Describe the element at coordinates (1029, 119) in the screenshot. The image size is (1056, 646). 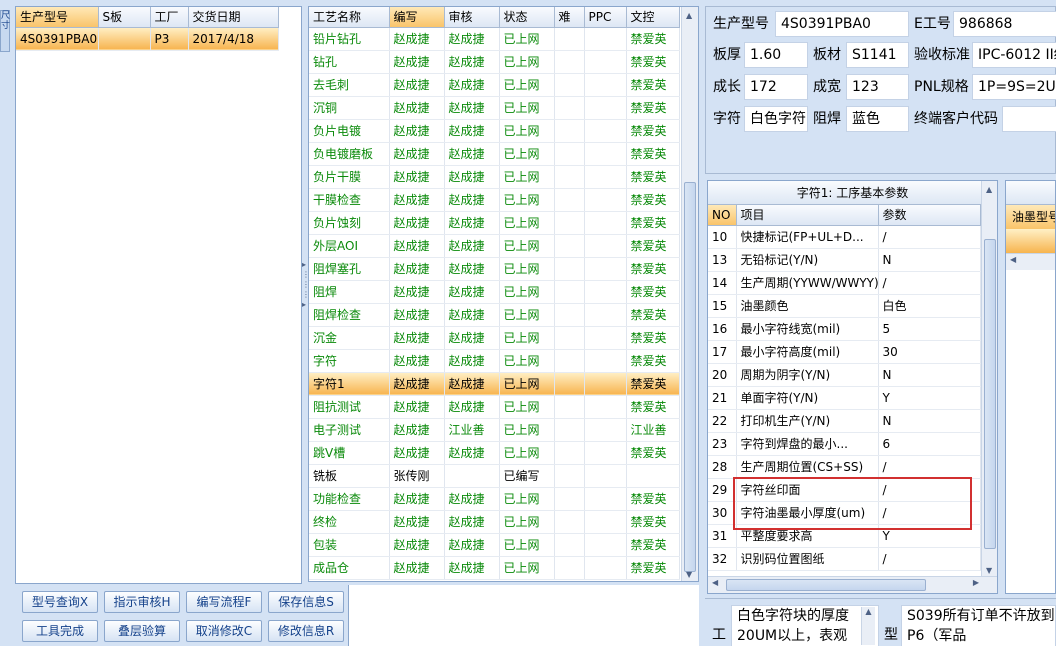
I see `customer-field` at that location.